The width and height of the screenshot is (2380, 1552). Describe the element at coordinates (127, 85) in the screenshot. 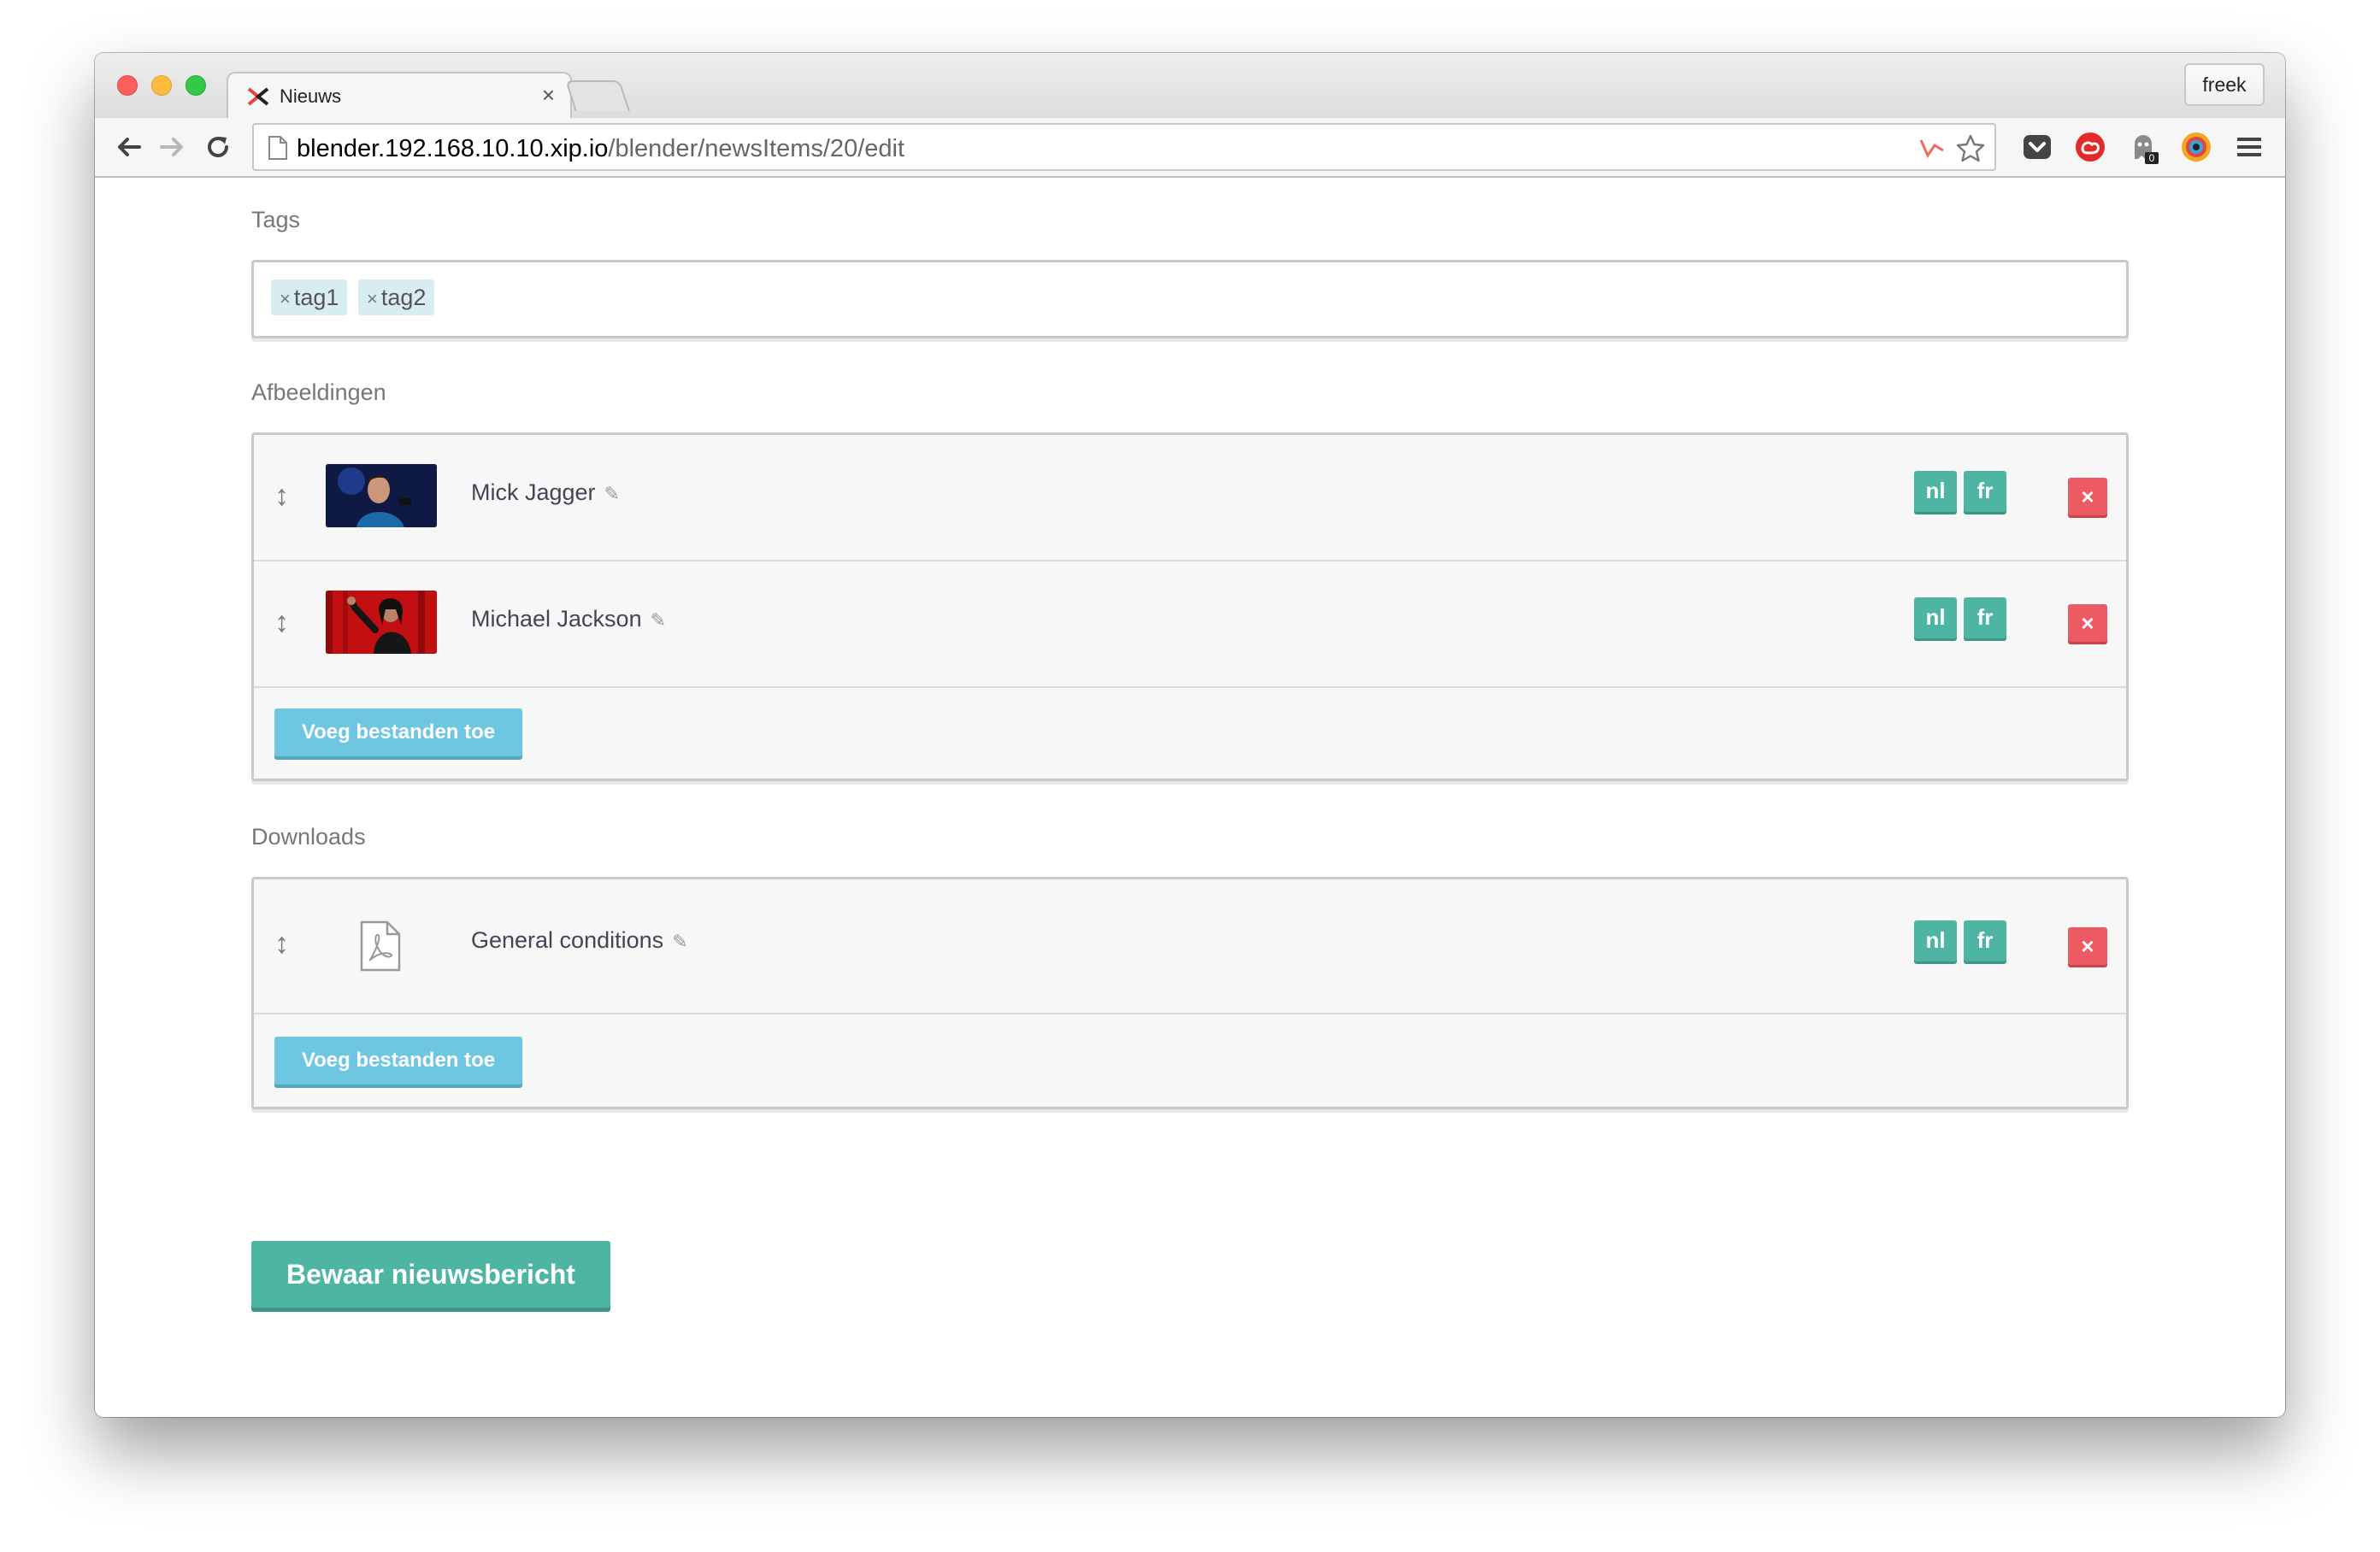

I see `close-window-button` at that location.